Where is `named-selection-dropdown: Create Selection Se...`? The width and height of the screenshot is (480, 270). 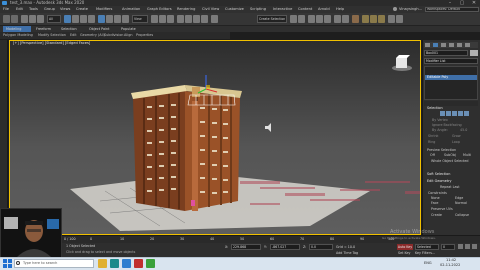
named-selection-dropdown: Create Selection Se... is located at coordinates (272, 19).